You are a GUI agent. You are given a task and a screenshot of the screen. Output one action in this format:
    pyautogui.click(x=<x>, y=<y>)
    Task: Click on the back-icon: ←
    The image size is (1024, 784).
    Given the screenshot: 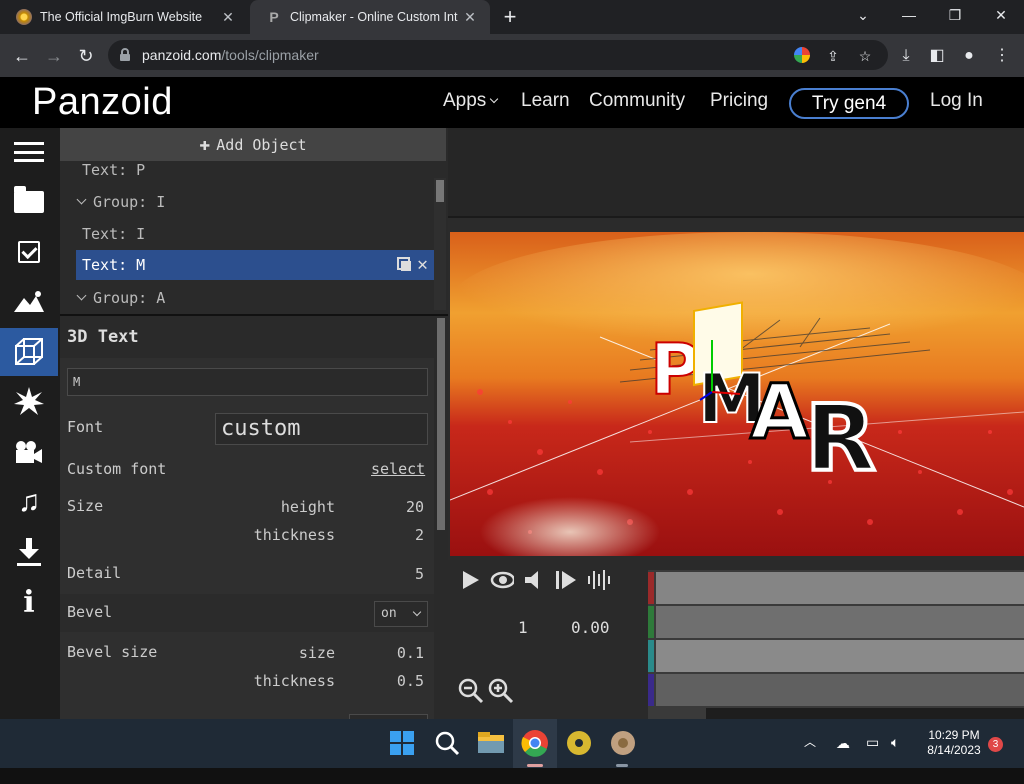 What is the action you would take?
    pyautogui.click(x=22, y=56)
    